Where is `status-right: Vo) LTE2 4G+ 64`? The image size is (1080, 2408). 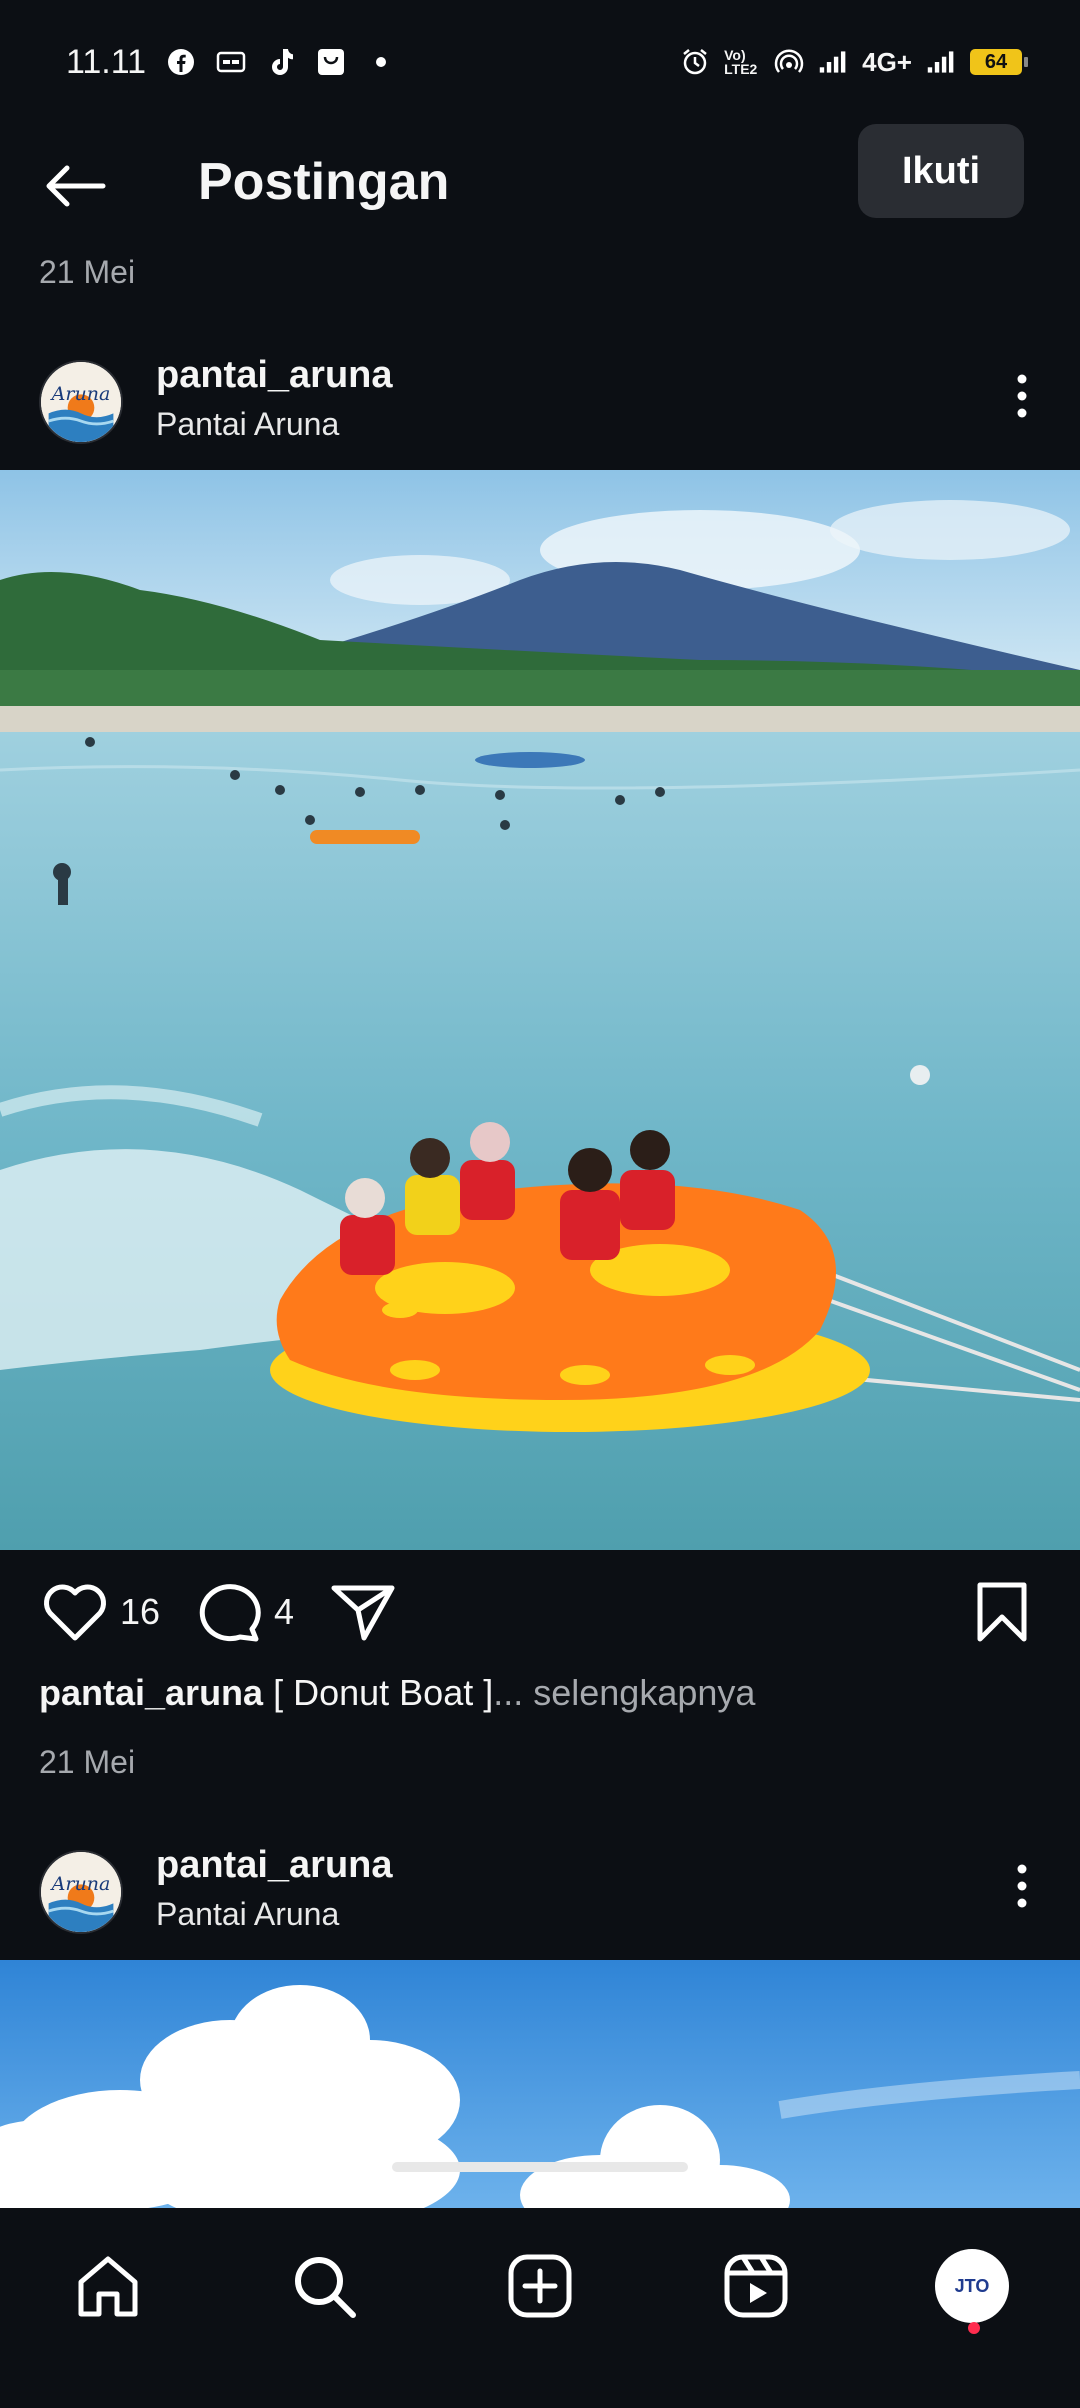 status-right: Vo) LTE2 4G+ 64 is located at coordinates (854, 62).